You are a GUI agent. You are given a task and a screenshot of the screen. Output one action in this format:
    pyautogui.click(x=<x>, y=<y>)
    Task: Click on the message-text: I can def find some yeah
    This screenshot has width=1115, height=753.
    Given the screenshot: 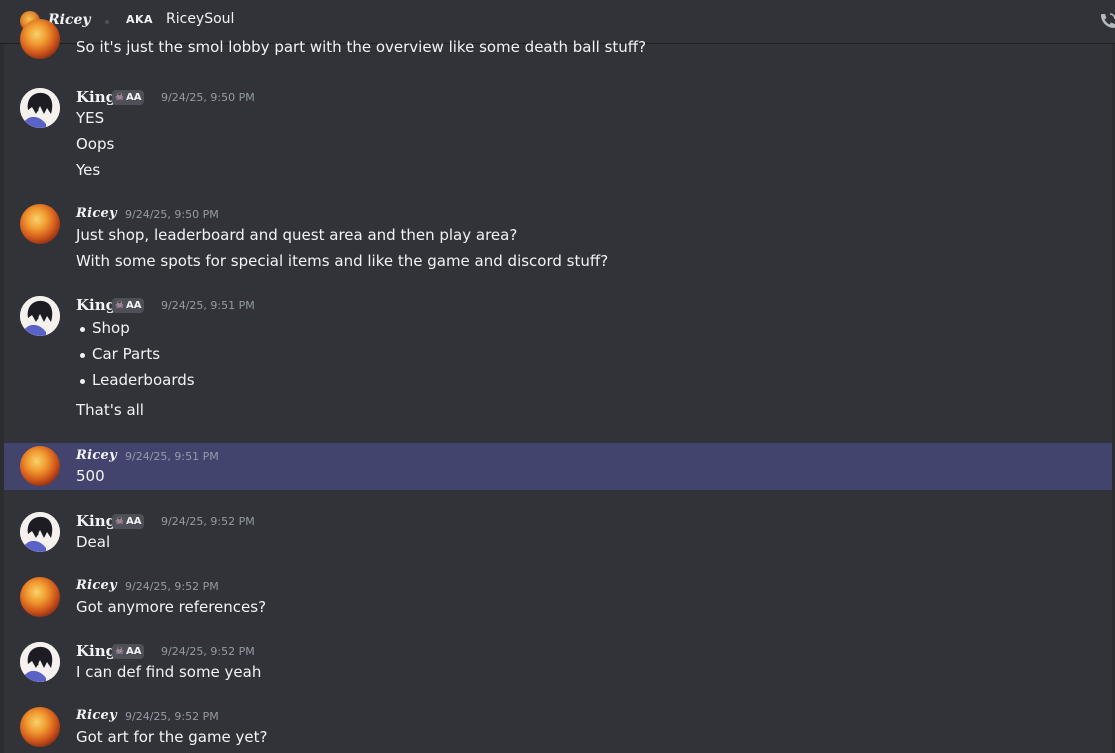 What is the action you would take?
    pyautogui.click(x=169, y=672)
    